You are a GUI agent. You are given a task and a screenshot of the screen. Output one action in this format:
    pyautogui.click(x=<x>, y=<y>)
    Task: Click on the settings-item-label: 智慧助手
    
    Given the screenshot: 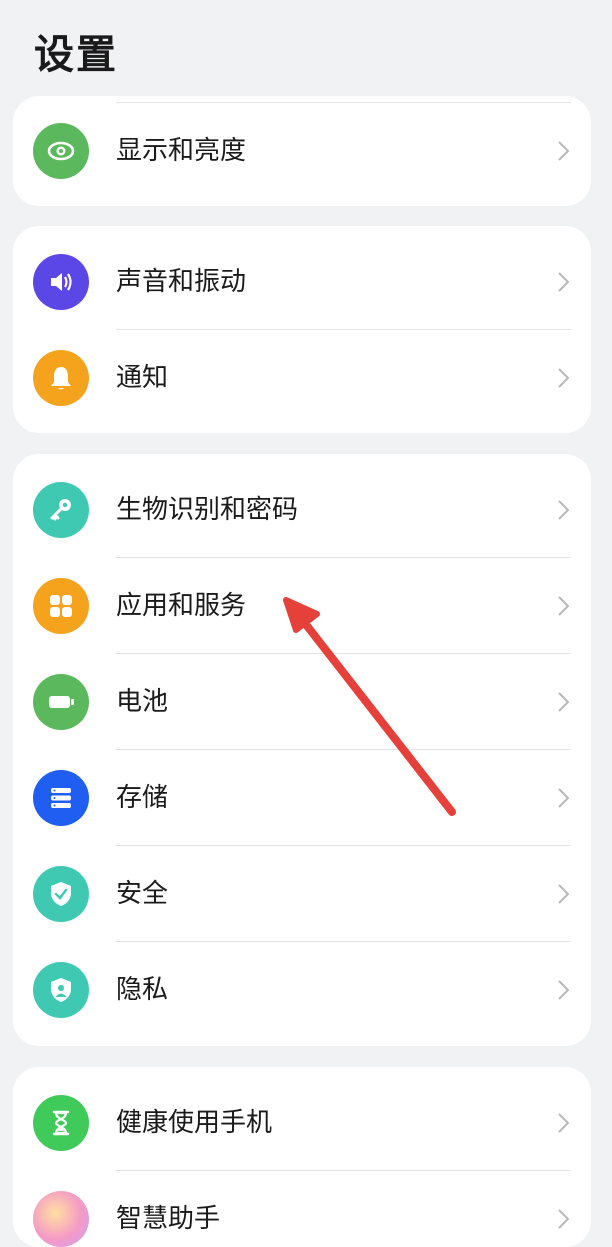 What is the action you would take?
    pyautogui.click(x=168, y=1219)
    